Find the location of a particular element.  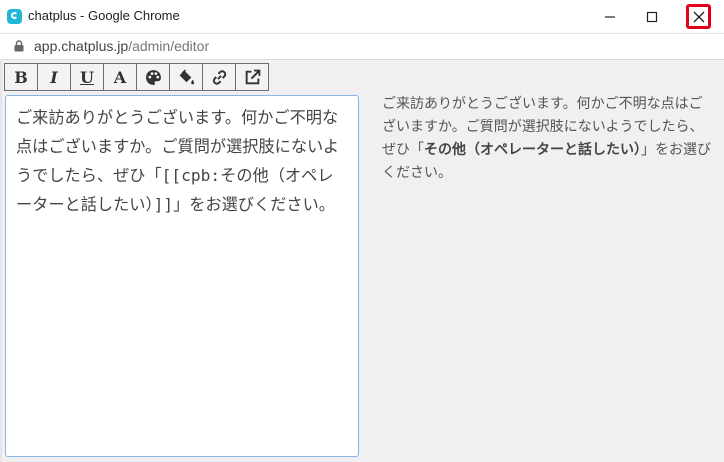

underline-label: U is located at coordinates (87, 77).